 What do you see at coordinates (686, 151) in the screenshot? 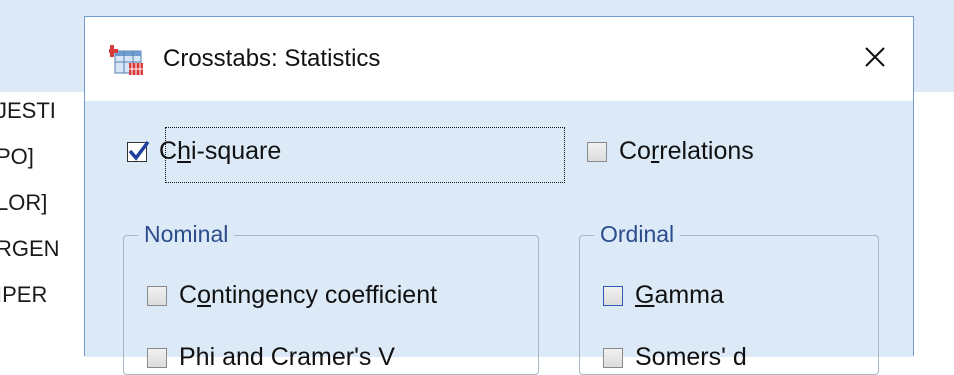
I see `correlations-label: Correlations` at bounding box center [686, 151].